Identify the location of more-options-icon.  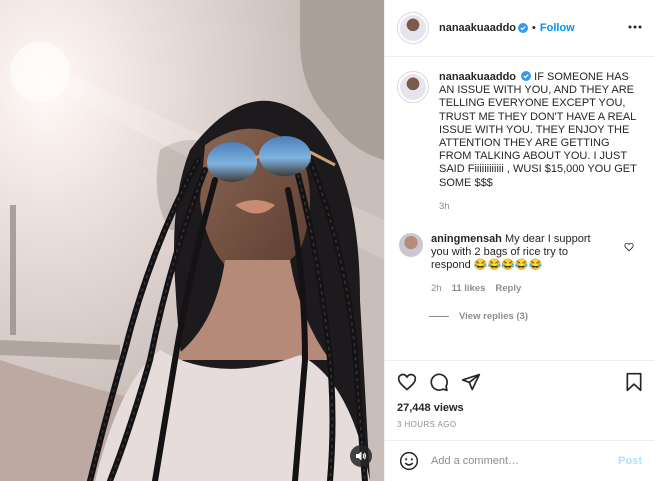
(635, 27).